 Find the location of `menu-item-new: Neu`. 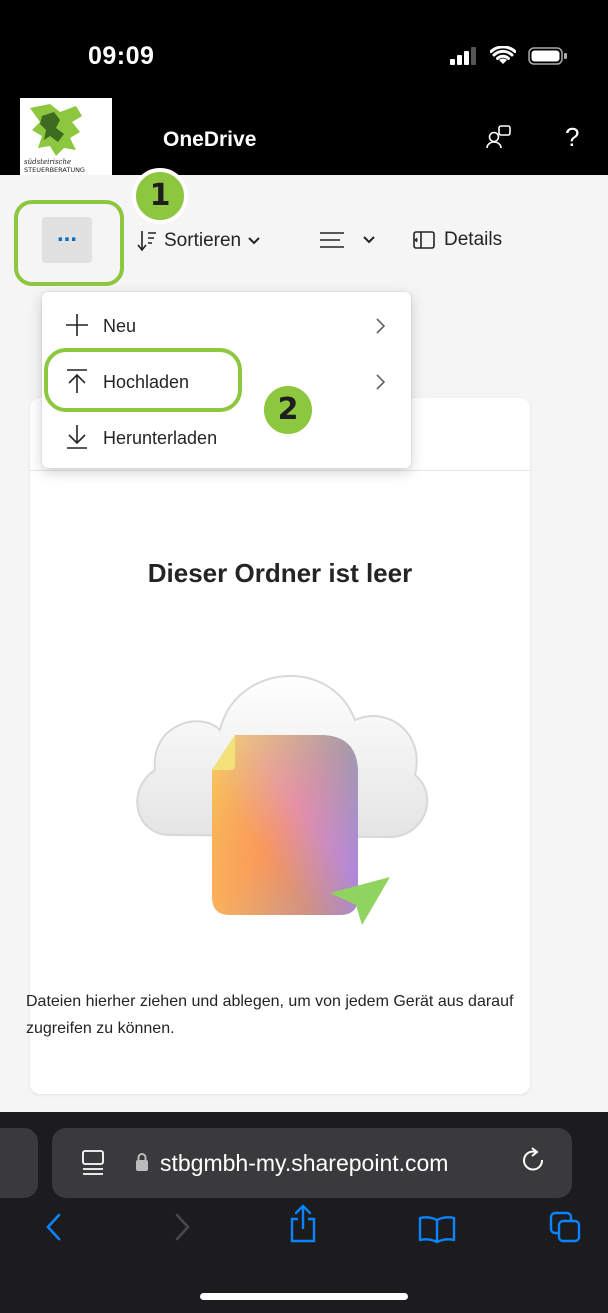

menu-item-new: Neu is located at coordinates (226, 326).